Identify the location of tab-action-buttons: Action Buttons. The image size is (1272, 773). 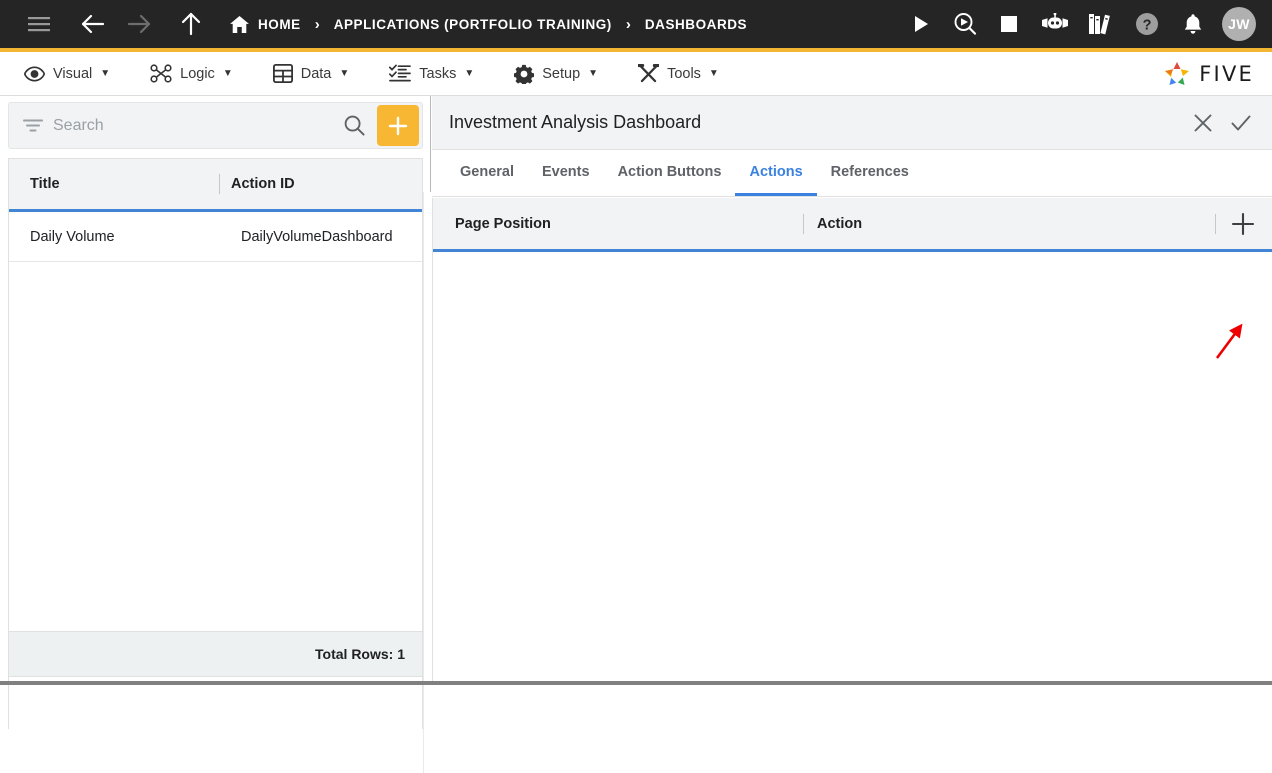
(670, 173).